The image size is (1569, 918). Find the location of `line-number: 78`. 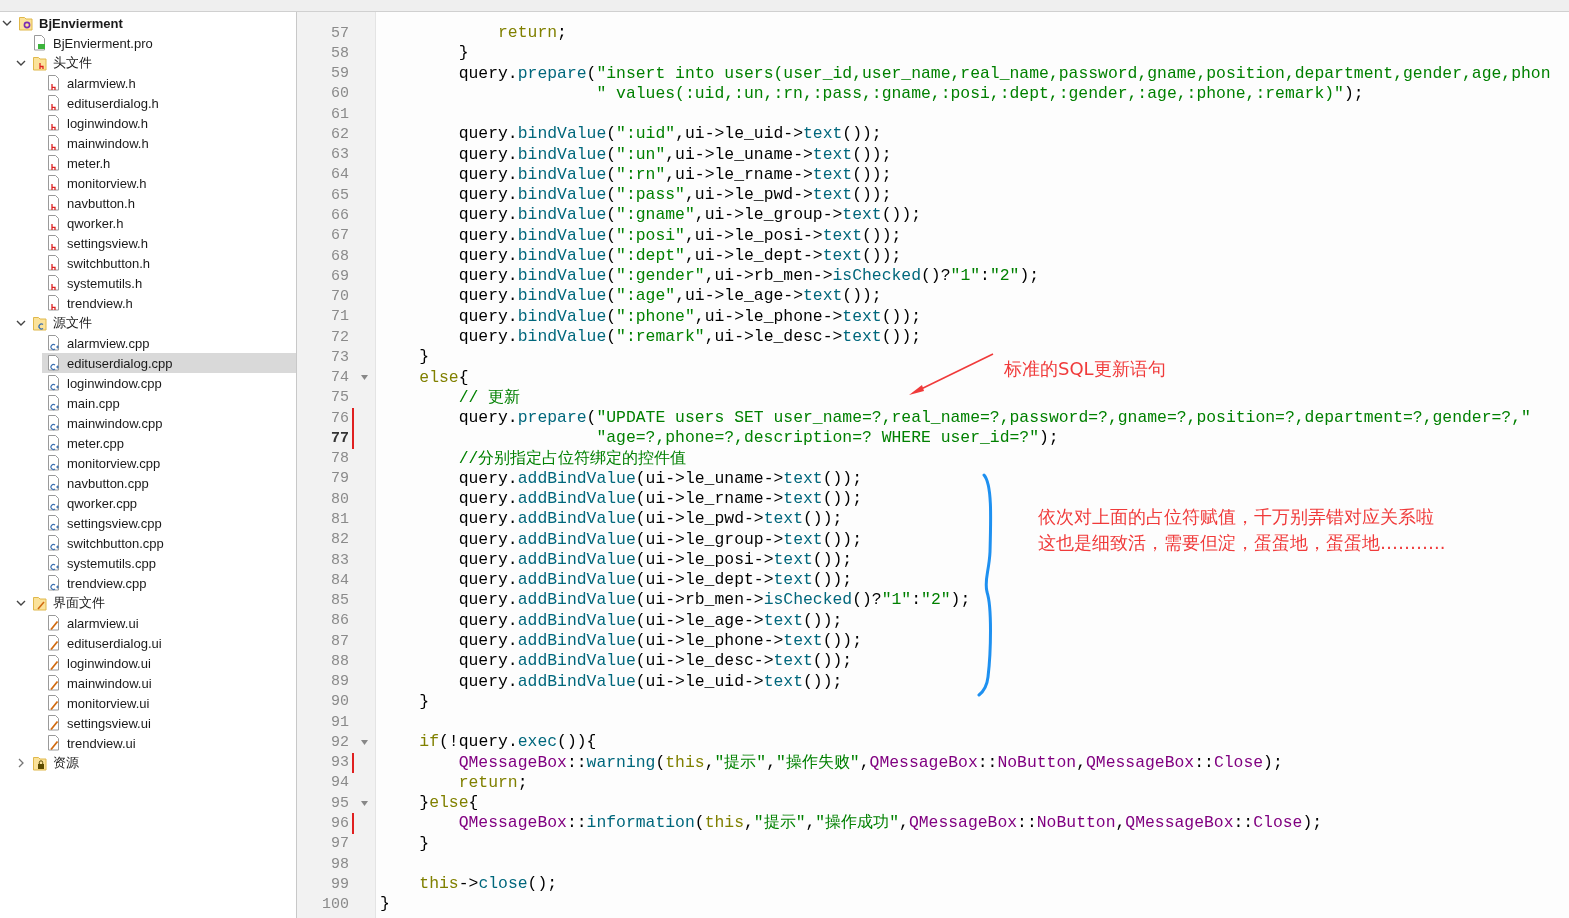

line-number: 78 is located at coordinates (339, 459).